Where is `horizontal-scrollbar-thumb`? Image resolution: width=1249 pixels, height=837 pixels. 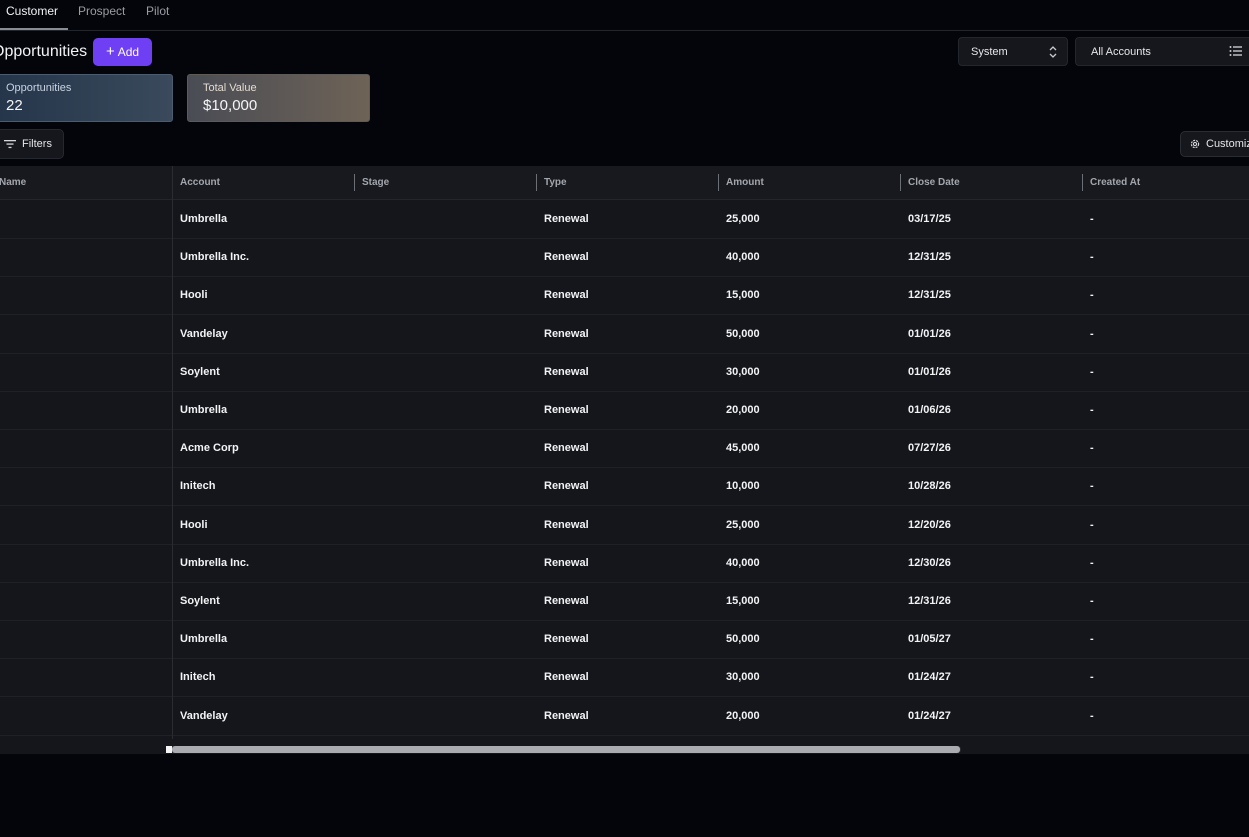 horizontal-scrollbar-thumb is located at coordinates (566, 749).